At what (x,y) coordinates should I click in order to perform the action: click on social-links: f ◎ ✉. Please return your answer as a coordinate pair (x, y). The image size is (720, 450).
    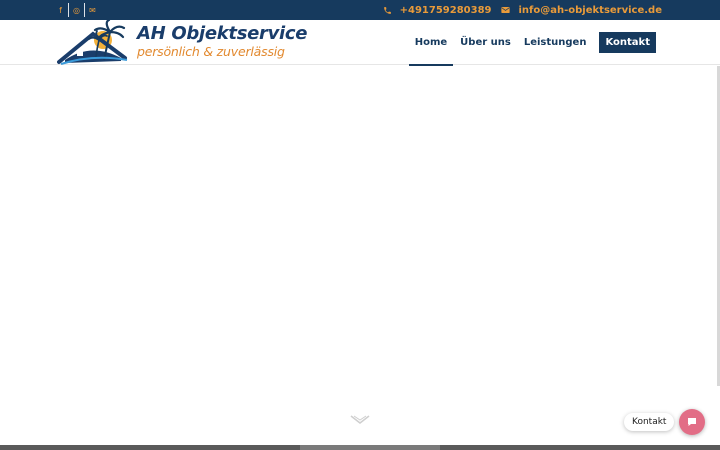
    Looking at the image, I should click on (76, 10).